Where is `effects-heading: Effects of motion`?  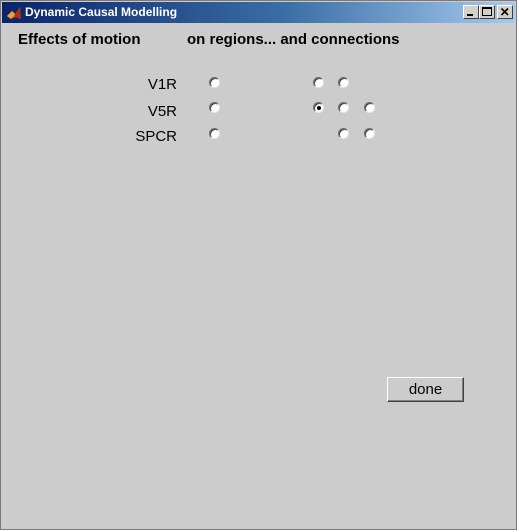
effects-heading: Effects of motion is located at coordinates (79, 39).